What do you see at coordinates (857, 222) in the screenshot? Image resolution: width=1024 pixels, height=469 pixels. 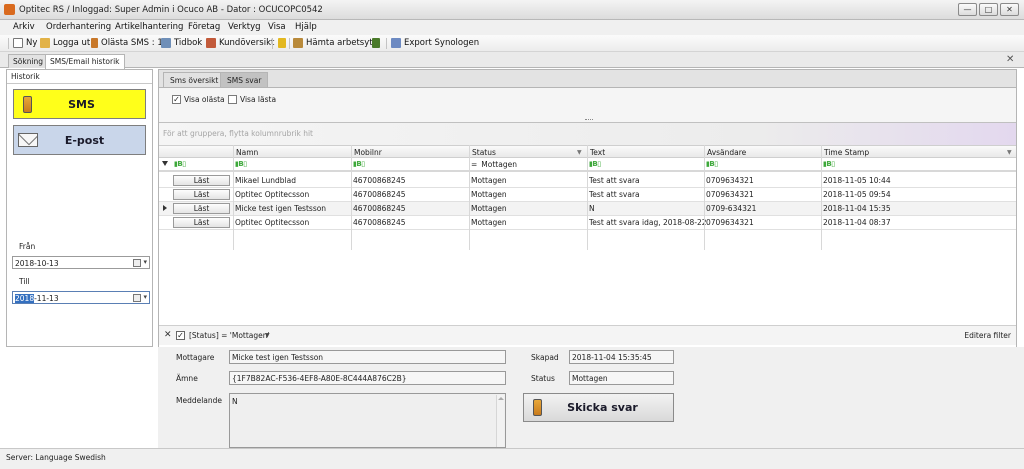 I see `cell-timestamp: 2018-11-04 08:37` at bounding box center [857, 222].